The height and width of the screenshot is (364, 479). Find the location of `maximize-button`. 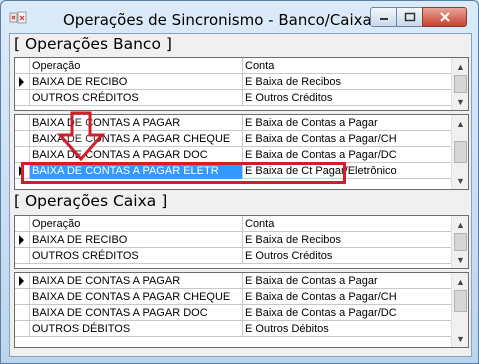

maximize-button is located at coordinates (409, 17).